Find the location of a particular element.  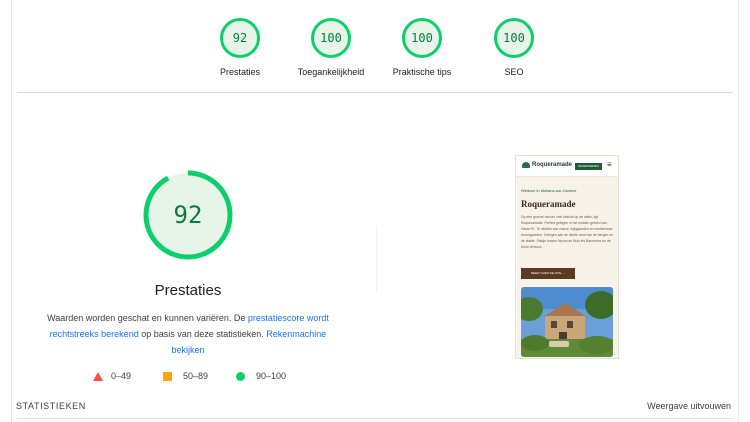

circle-icon is located at coordinates (240, 376).